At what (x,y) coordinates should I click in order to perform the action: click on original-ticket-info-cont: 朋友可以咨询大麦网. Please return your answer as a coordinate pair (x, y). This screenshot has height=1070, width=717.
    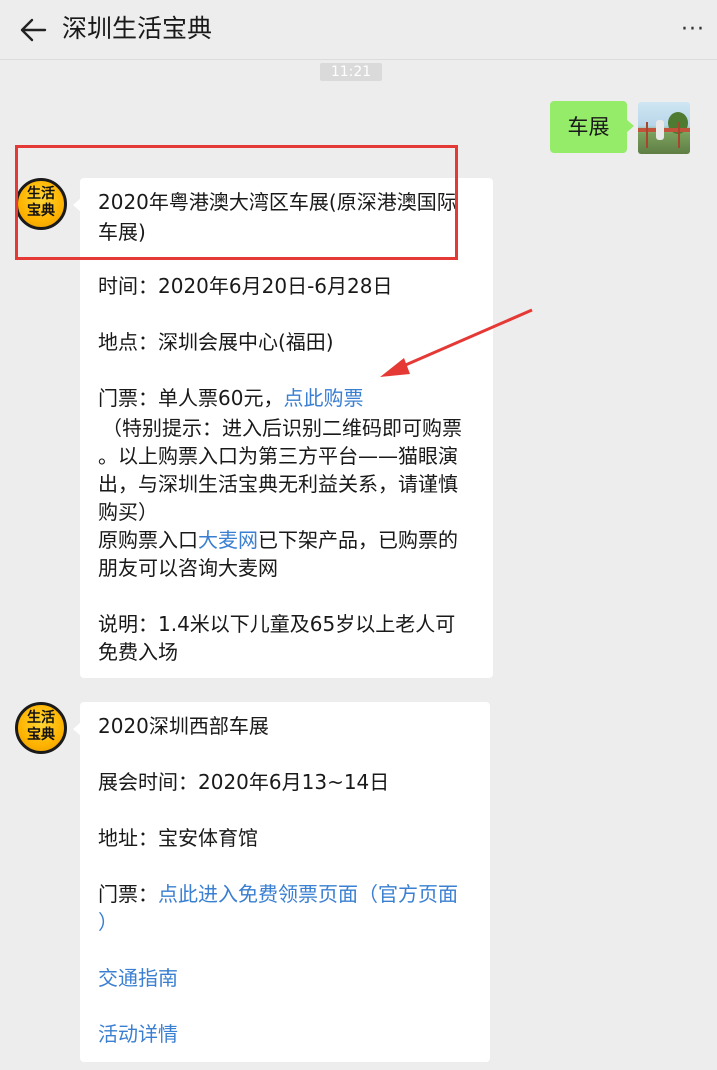
    Looking at the image, I should click on (188, 568).